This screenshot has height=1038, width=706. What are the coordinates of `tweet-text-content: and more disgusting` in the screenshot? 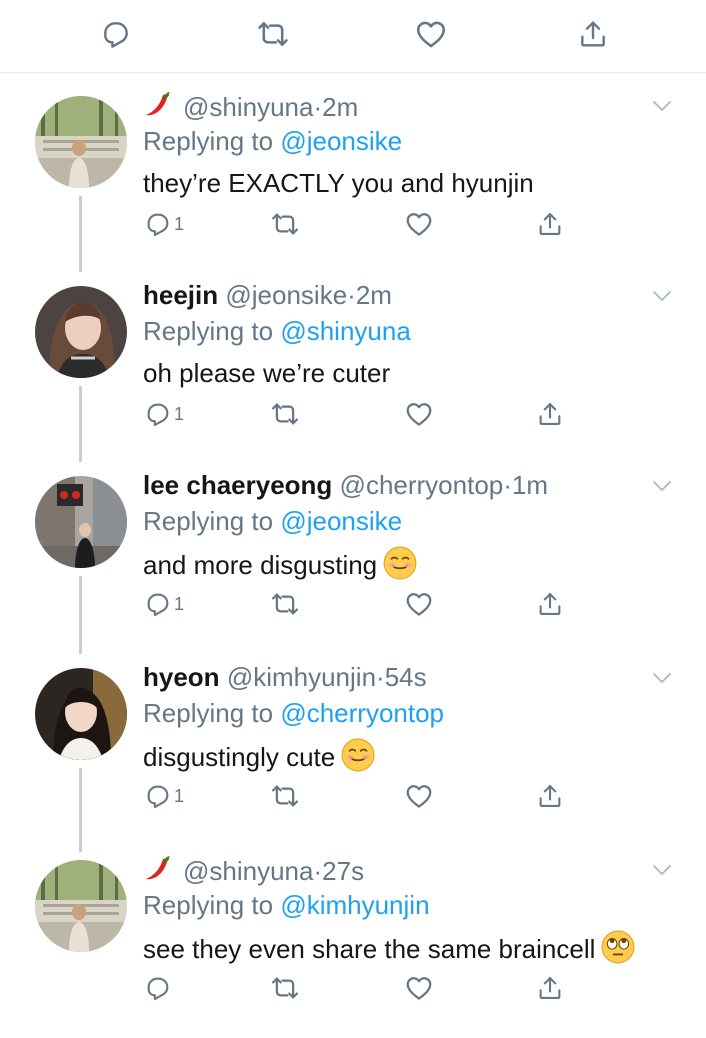 It's located at (260, 565).